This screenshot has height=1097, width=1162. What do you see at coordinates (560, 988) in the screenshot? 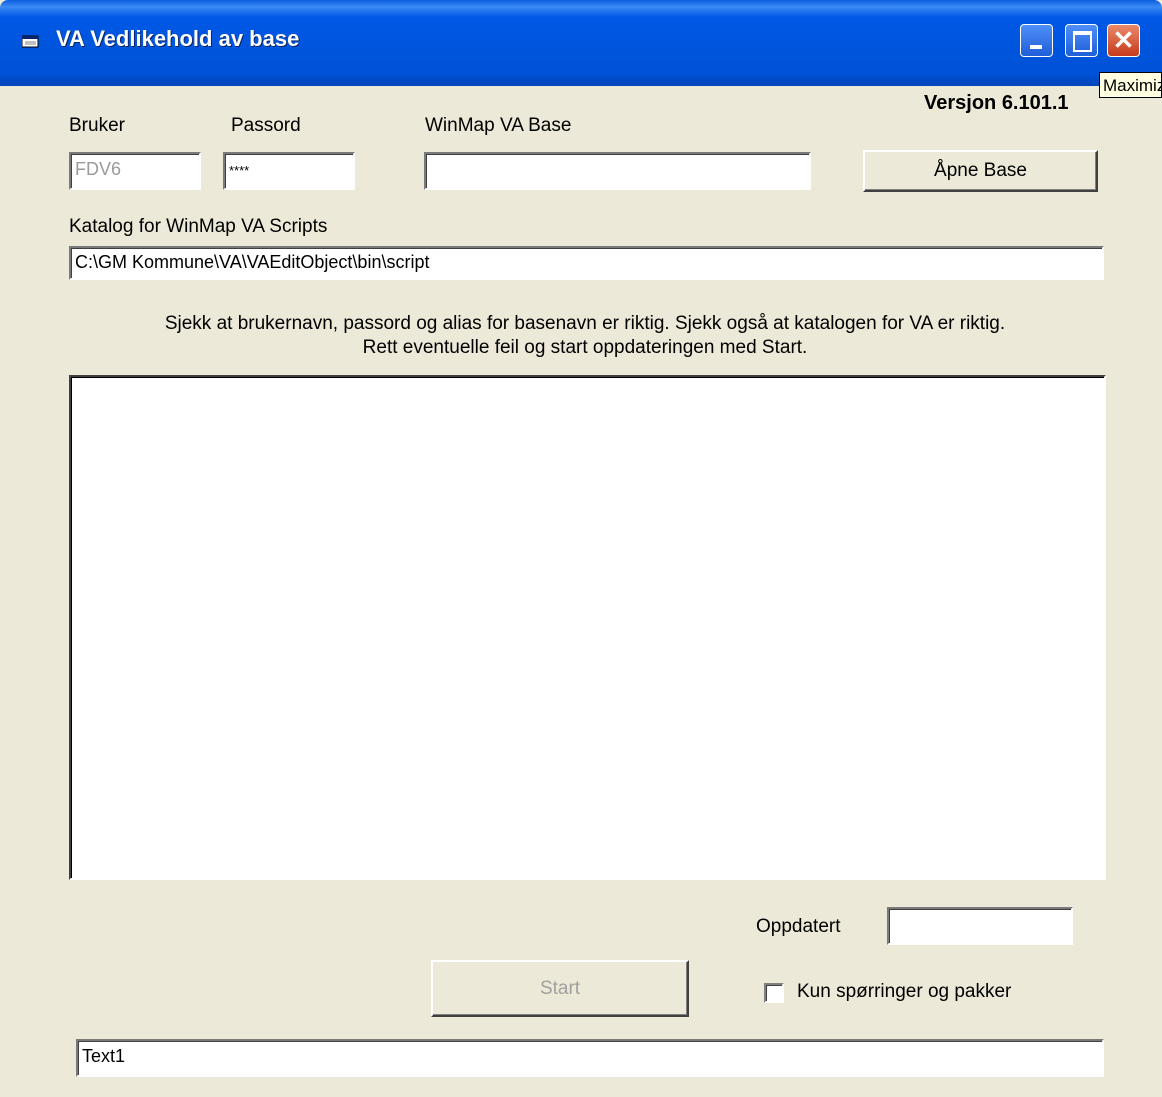
I see `start-button: Start` at bounding box center [560, 988].